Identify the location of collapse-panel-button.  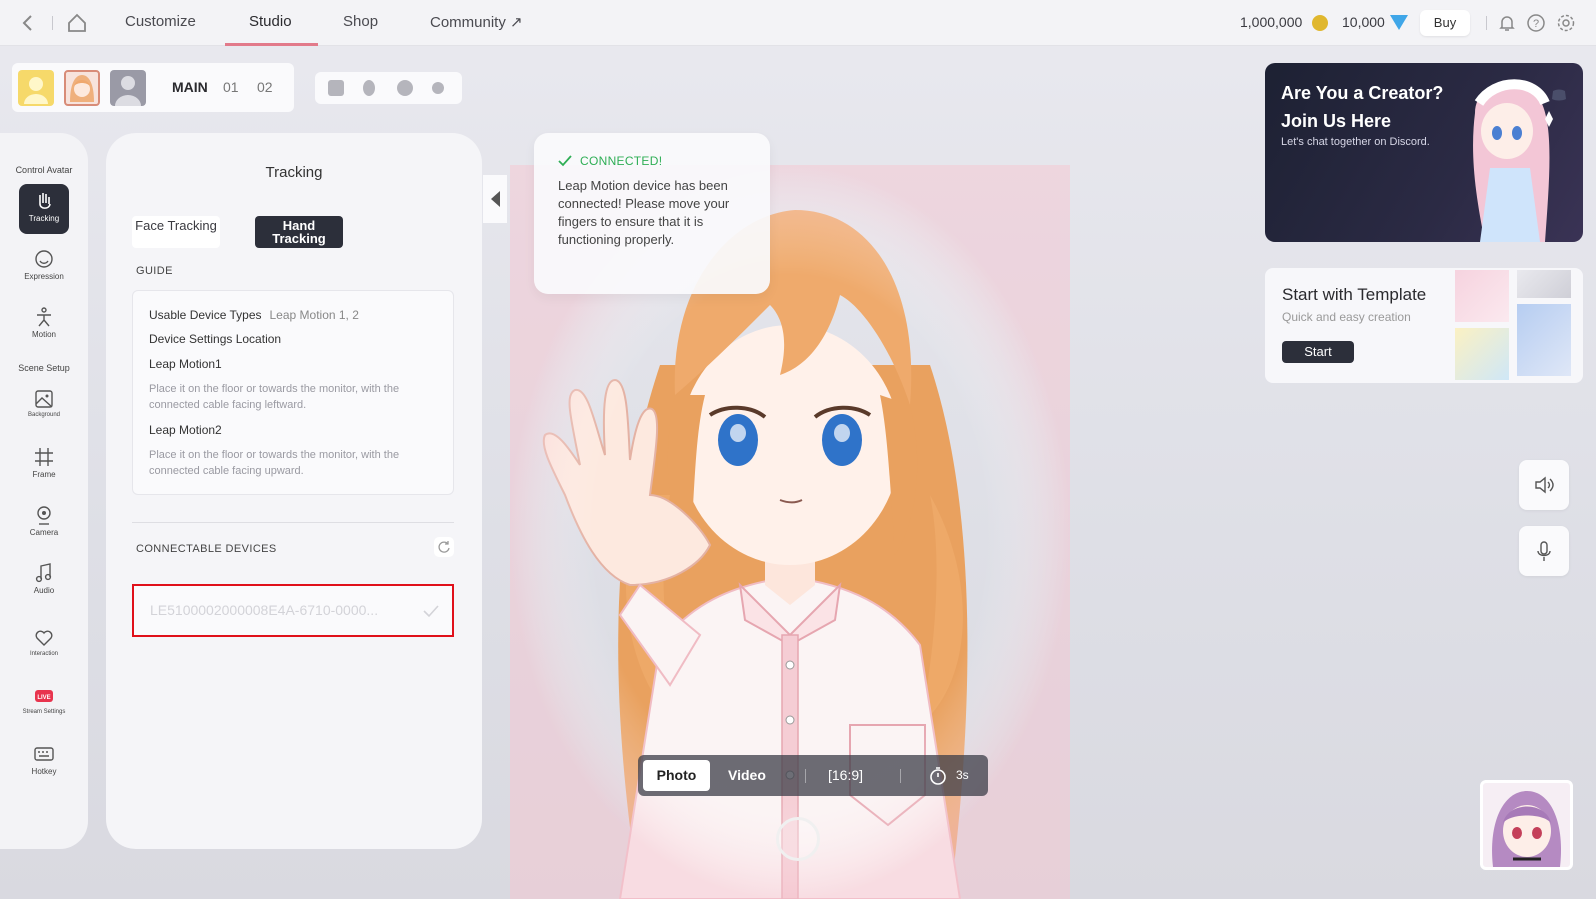
(495, 199).